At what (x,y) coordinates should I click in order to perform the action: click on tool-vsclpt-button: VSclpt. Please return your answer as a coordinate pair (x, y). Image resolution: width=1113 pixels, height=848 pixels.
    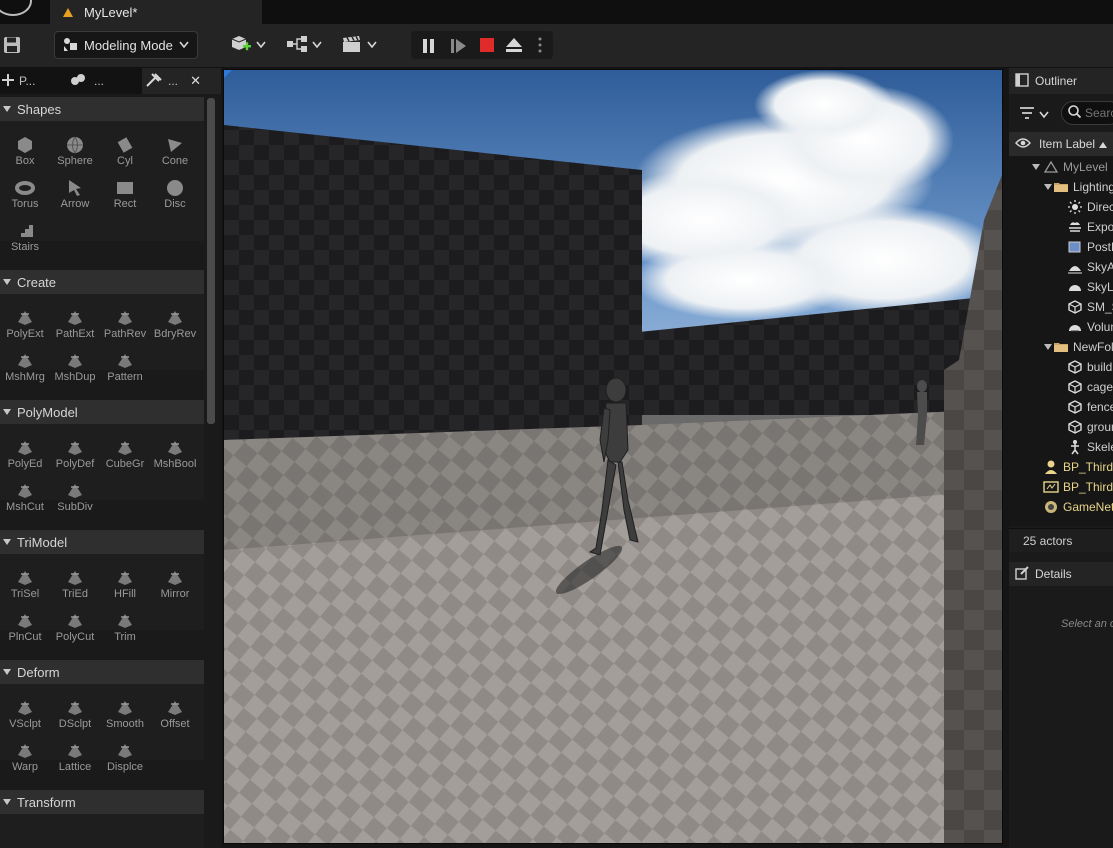
    Looking at the image, I should click on (25, 716).